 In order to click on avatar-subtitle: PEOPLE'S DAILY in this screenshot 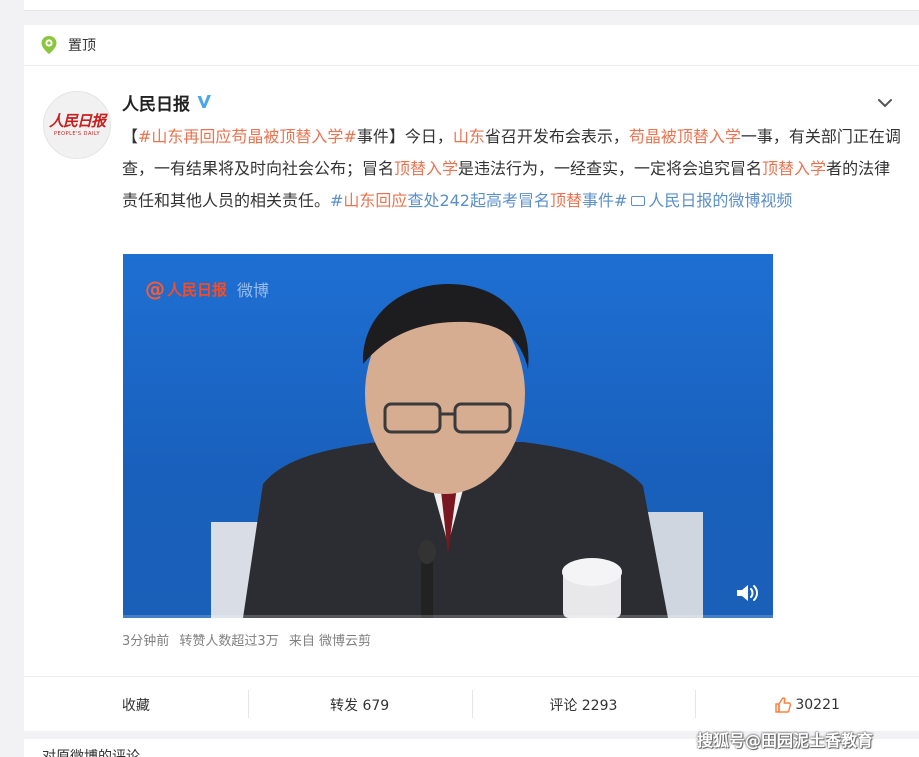, I will do `click(77, 134)`.